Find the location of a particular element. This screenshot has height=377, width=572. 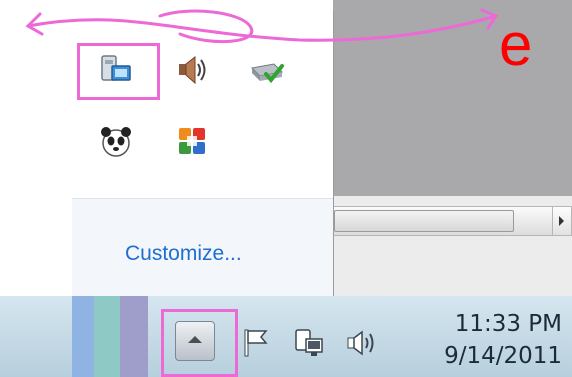

clock-date: 9/14/2011 is located at coordinates (503, 356).